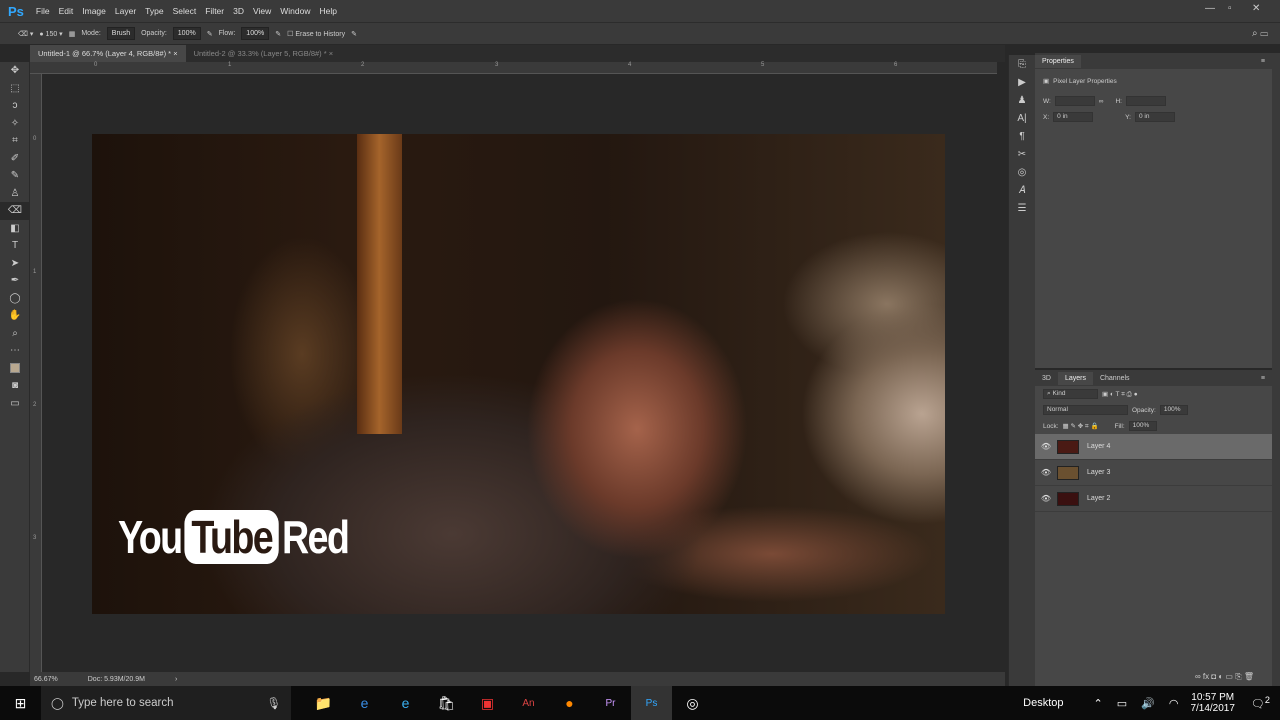 This screenshot has width=1280, height=720. What do you see at coordinates (176, 679) in the screenshot?
I see `status-menu-arrow: ›` at bounding box center [176, 679].